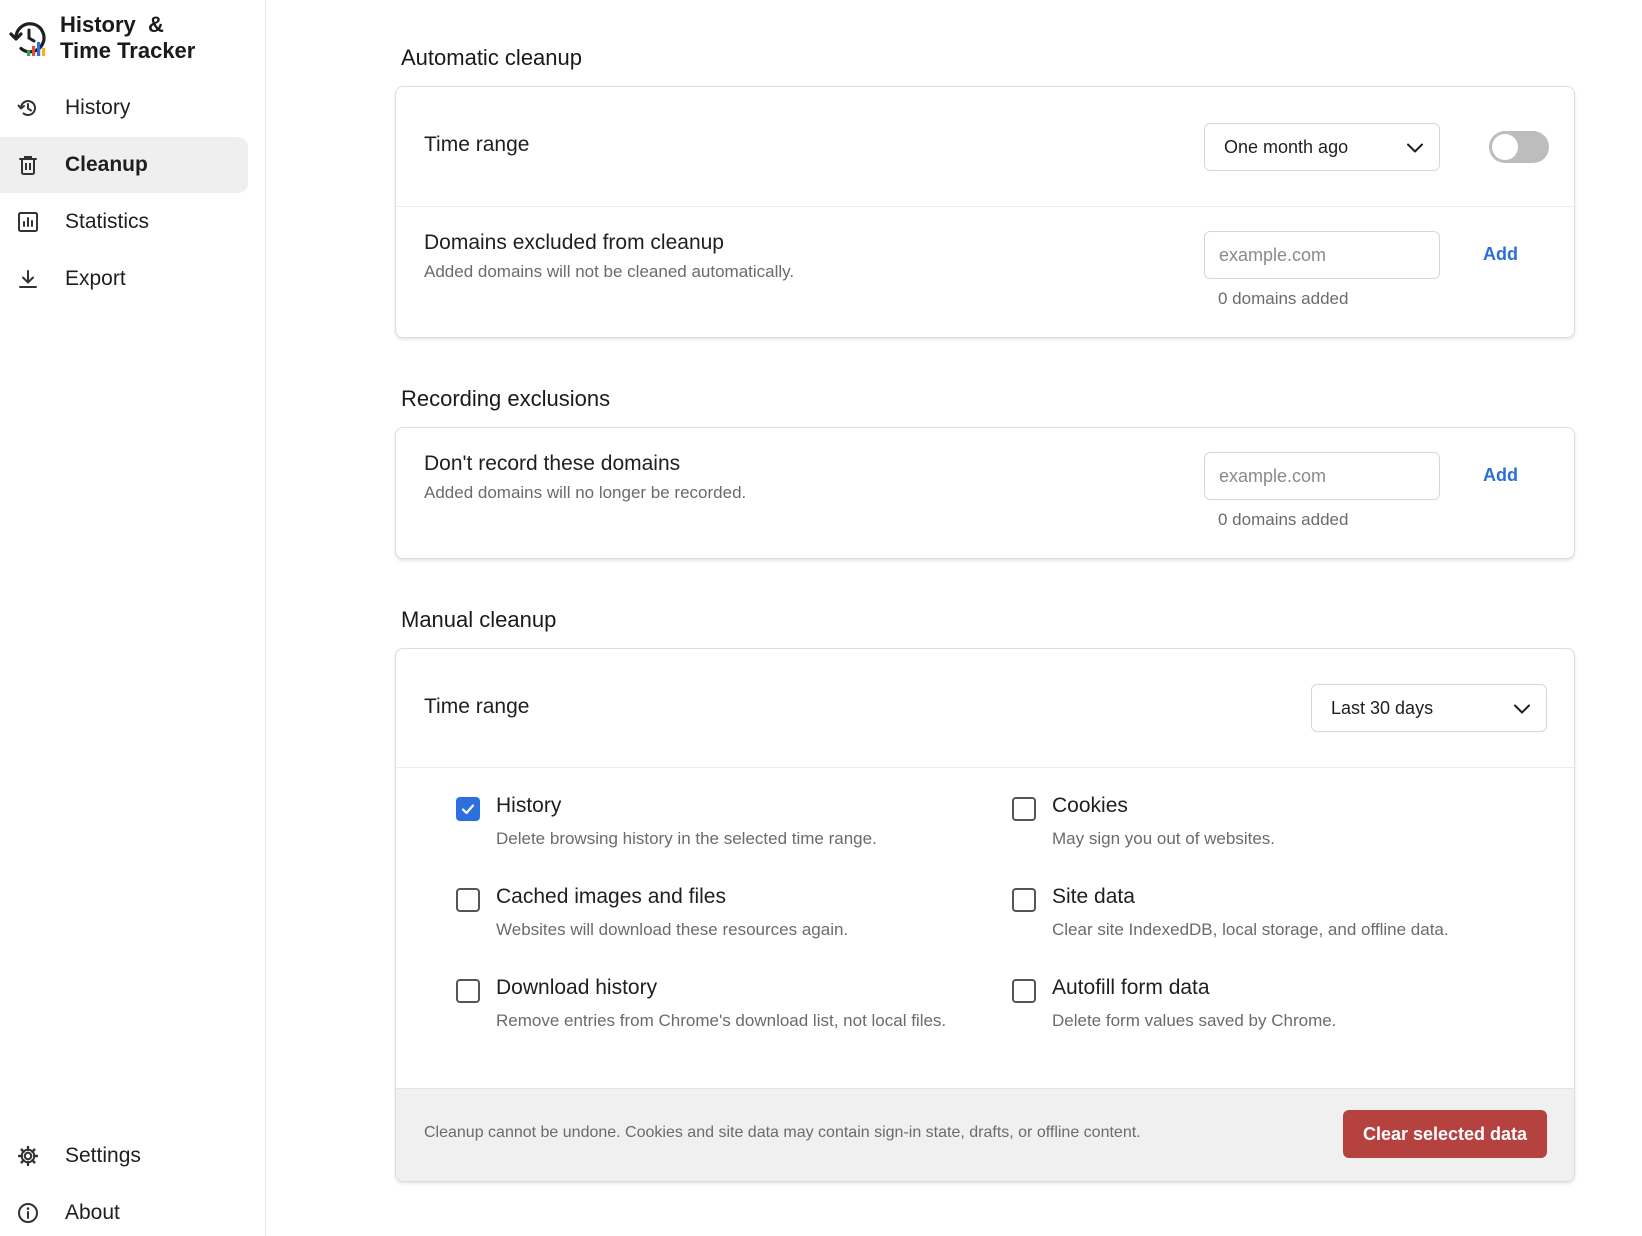 The width and height of the screenshot is (1642, 1236). Describe the element at coordinates (28, 108) in the screenshot. I see `history-icon` at that location.